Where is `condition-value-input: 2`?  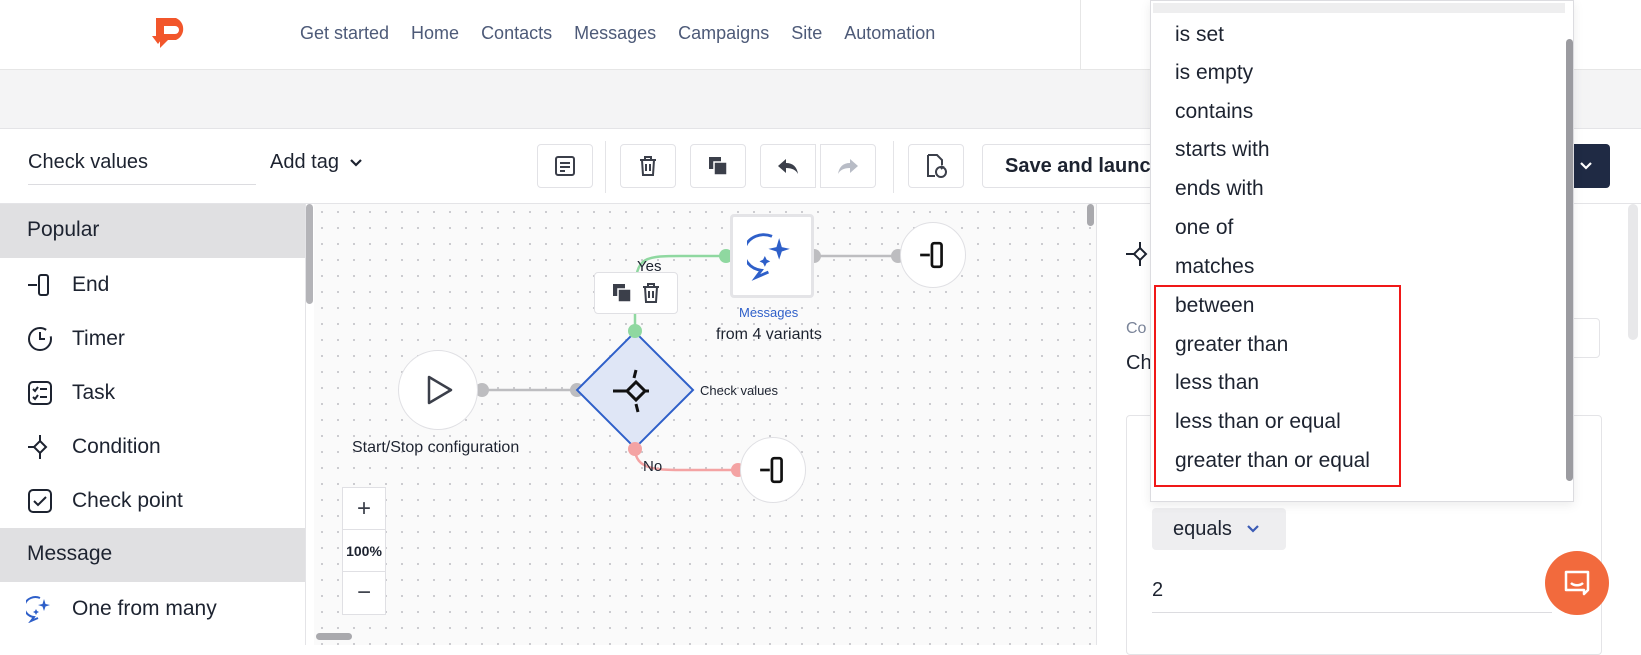 condition-value-input: 2 is located at coordinates (1352, 594).